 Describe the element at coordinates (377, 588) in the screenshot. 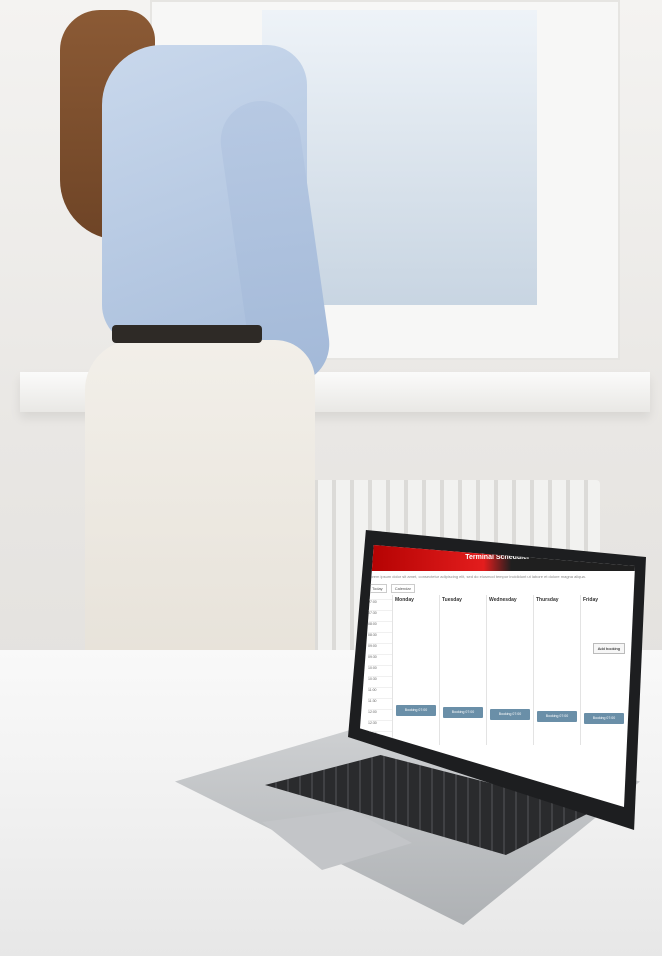

I see `toolbar-today-button: Today` at that location.